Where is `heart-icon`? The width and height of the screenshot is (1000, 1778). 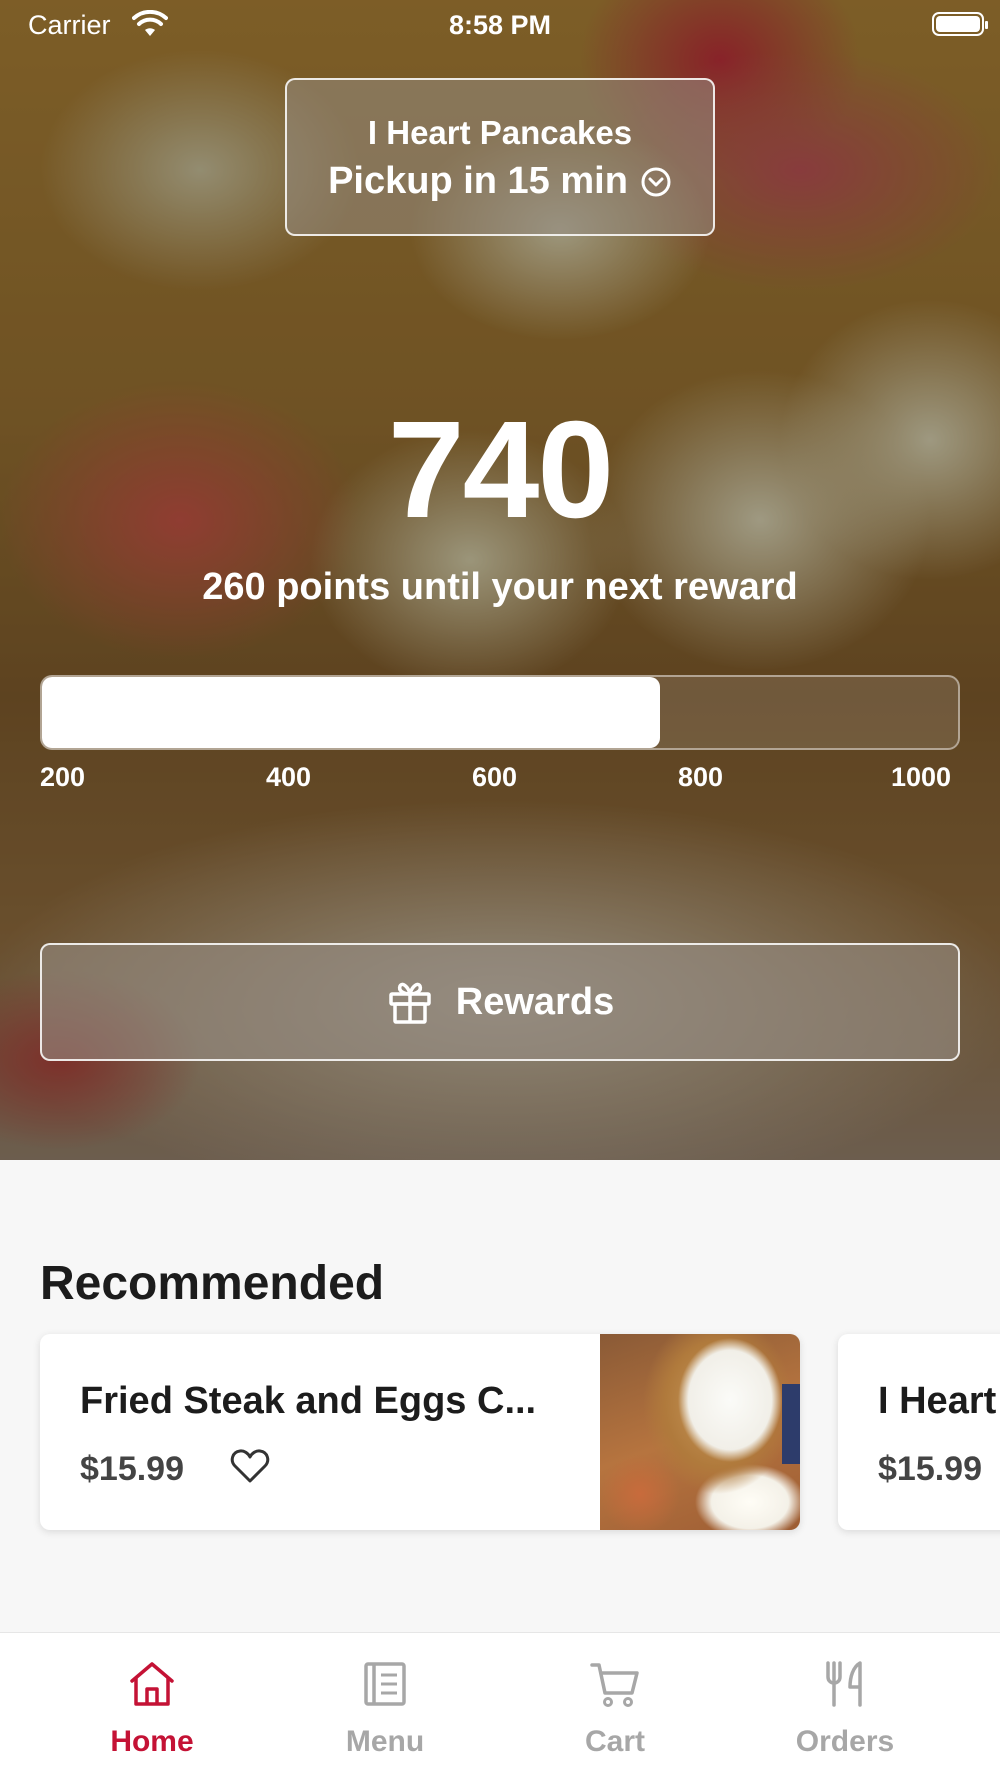
heart-icon is located at coordinates (250, 1466).